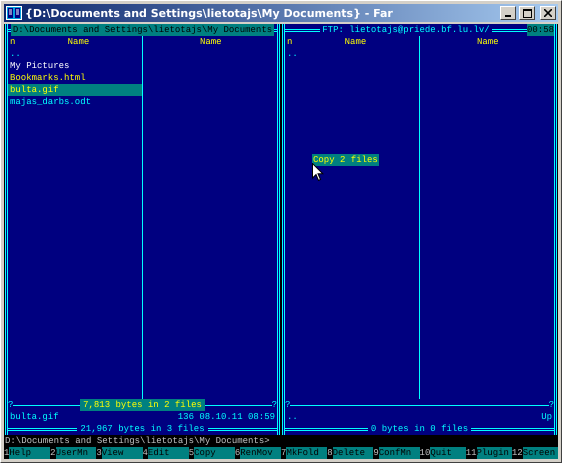 The height and width of the screenshot is (463, 562). I want to click on selection-info: 7,813 bytes in 2 files, so click(142, 405).